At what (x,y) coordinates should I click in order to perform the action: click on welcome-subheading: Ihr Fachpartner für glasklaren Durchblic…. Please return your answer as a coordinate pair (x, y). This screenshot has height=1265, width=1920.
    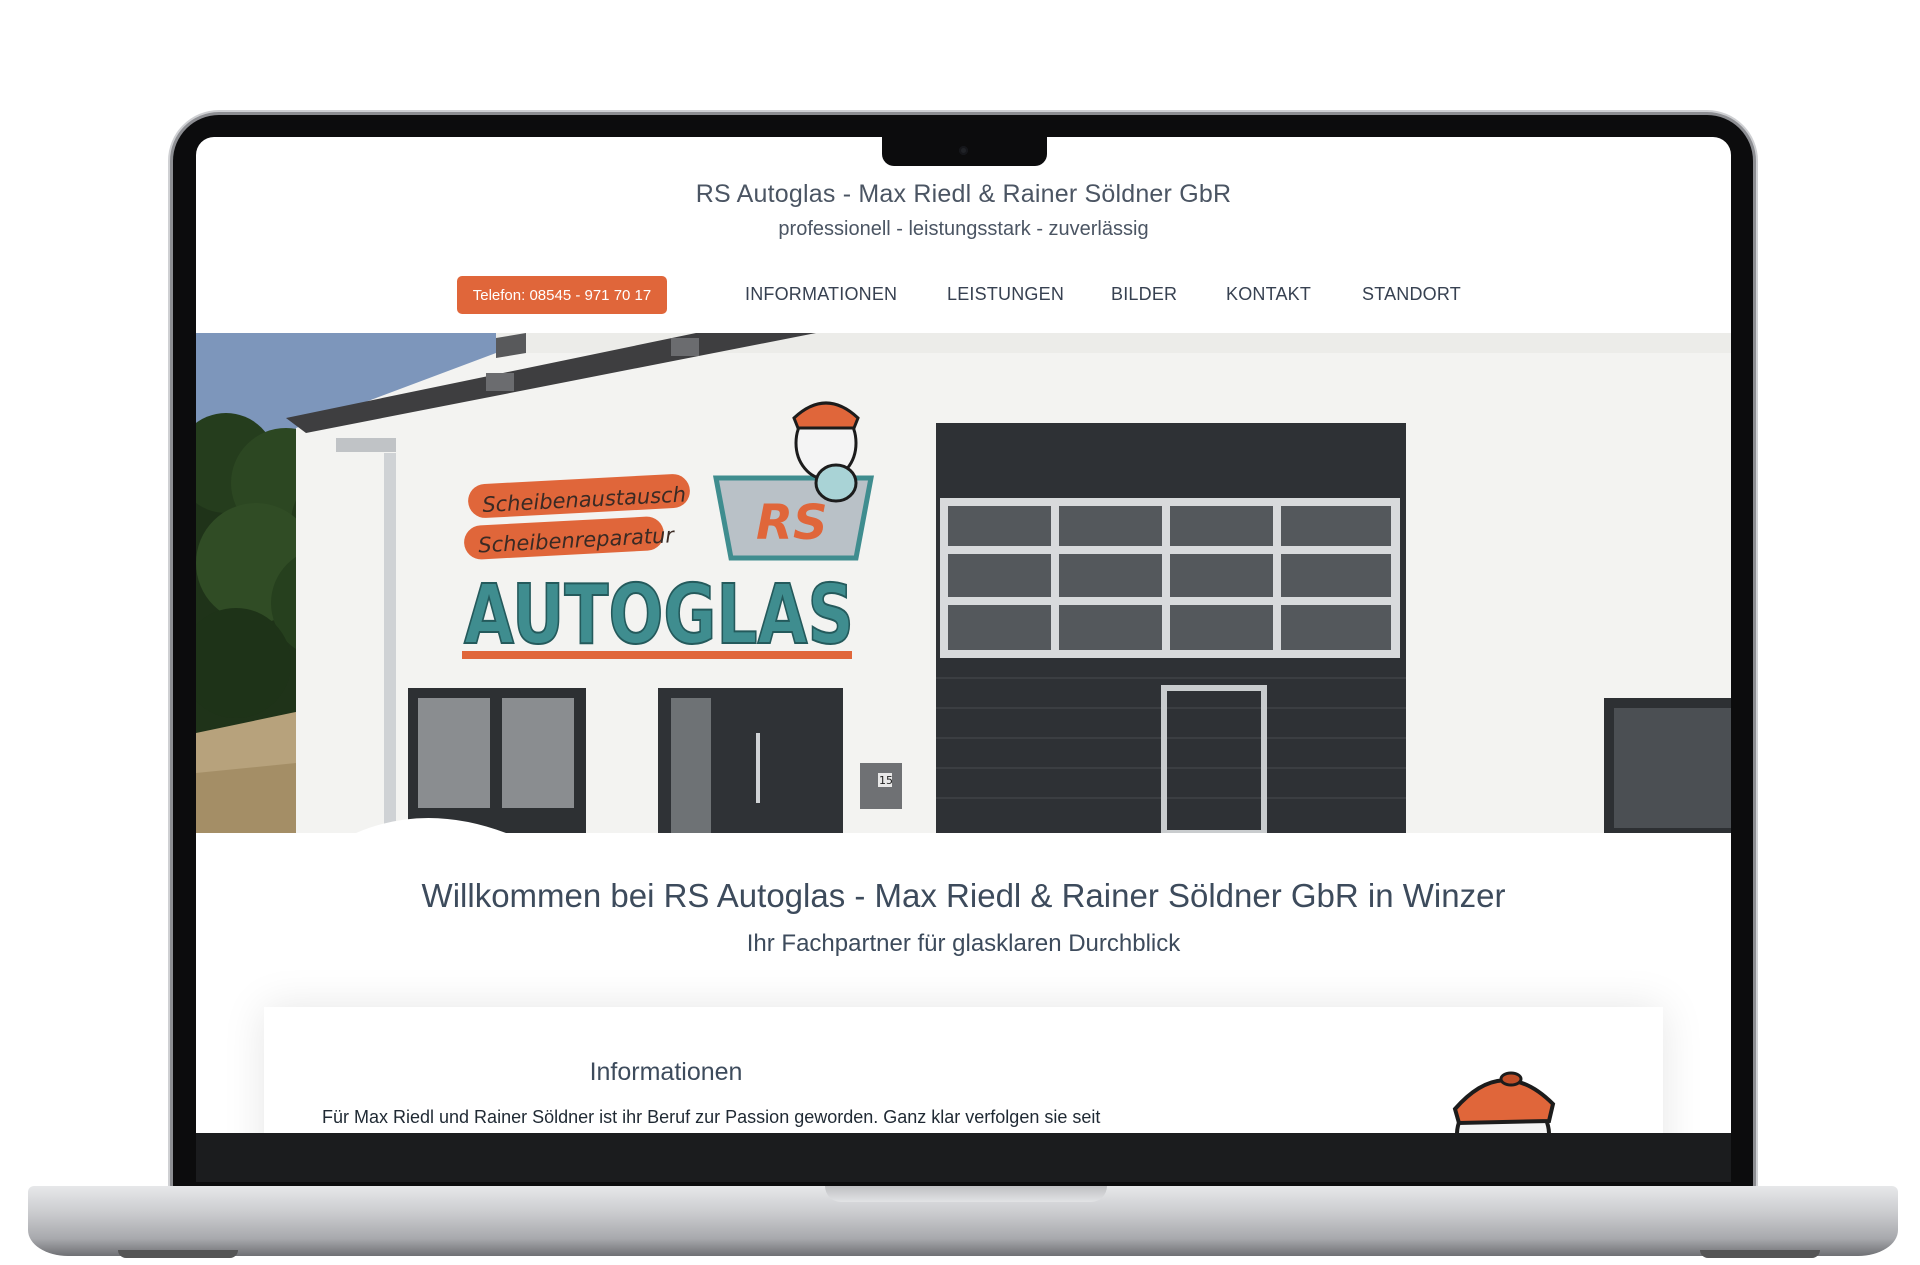
    Looking at the image, I should click on (963, 943).